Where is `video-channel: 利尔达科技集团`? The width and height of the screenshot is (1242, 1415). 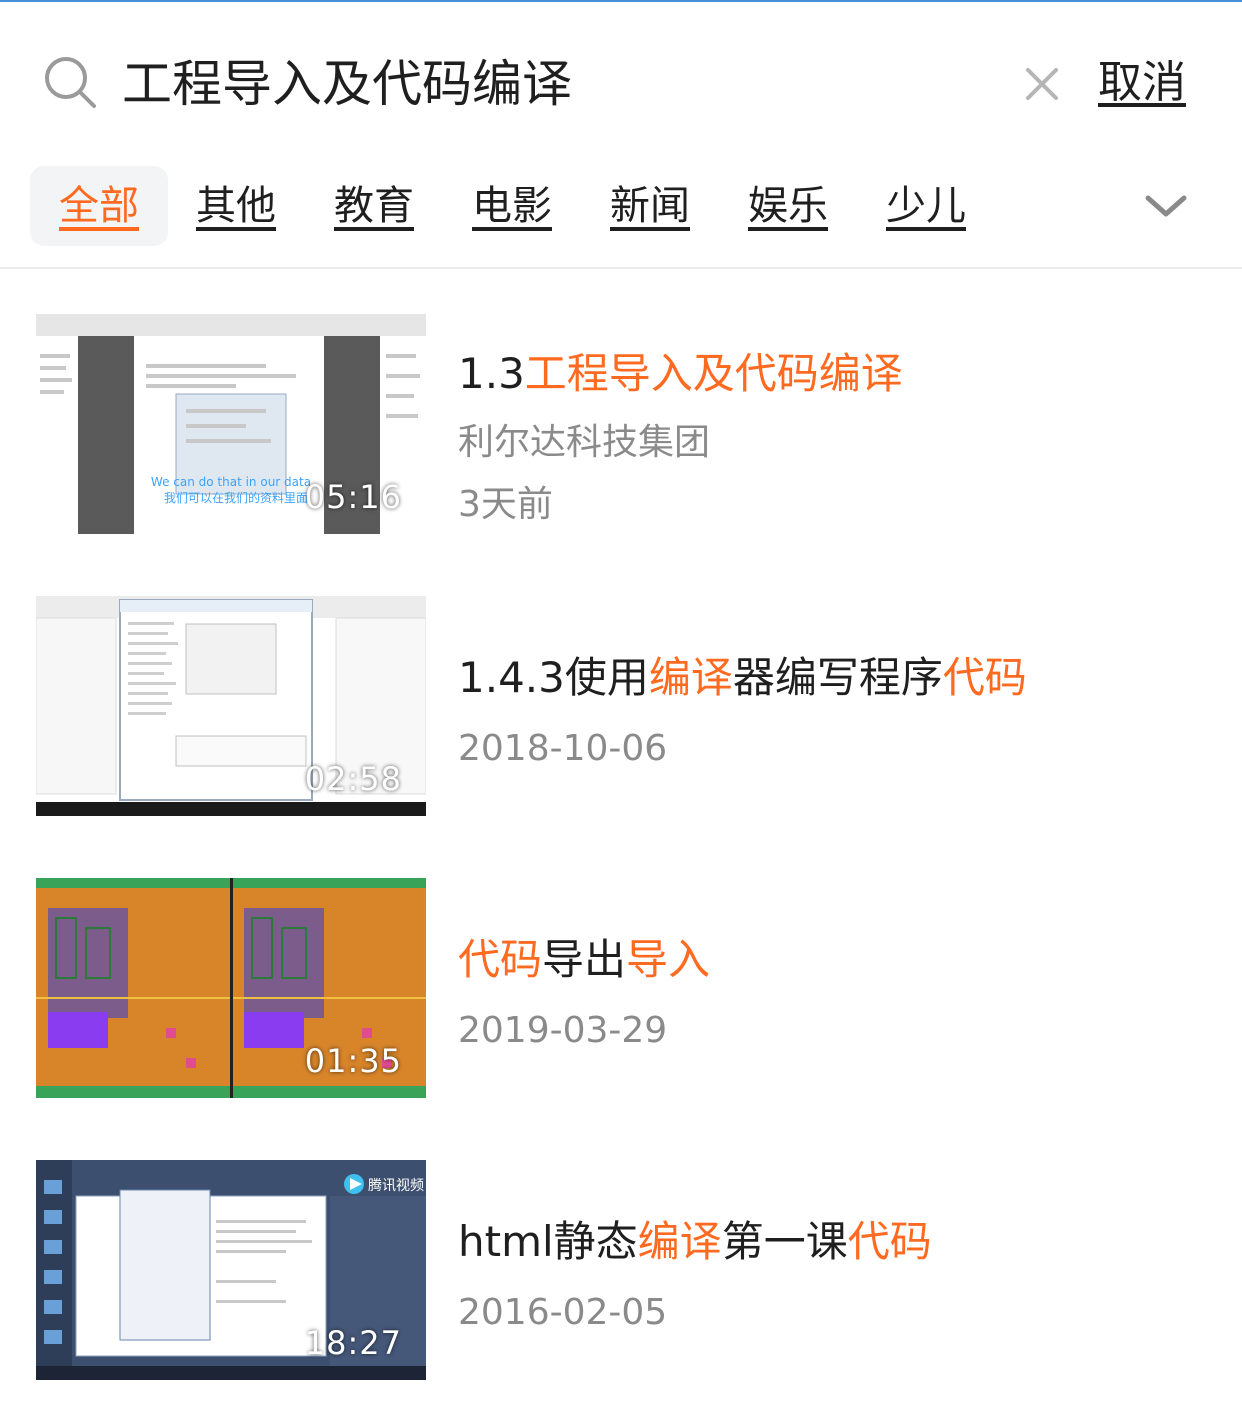
video-channel: 利尔达科技集团 is located at coordinates (584, 442).